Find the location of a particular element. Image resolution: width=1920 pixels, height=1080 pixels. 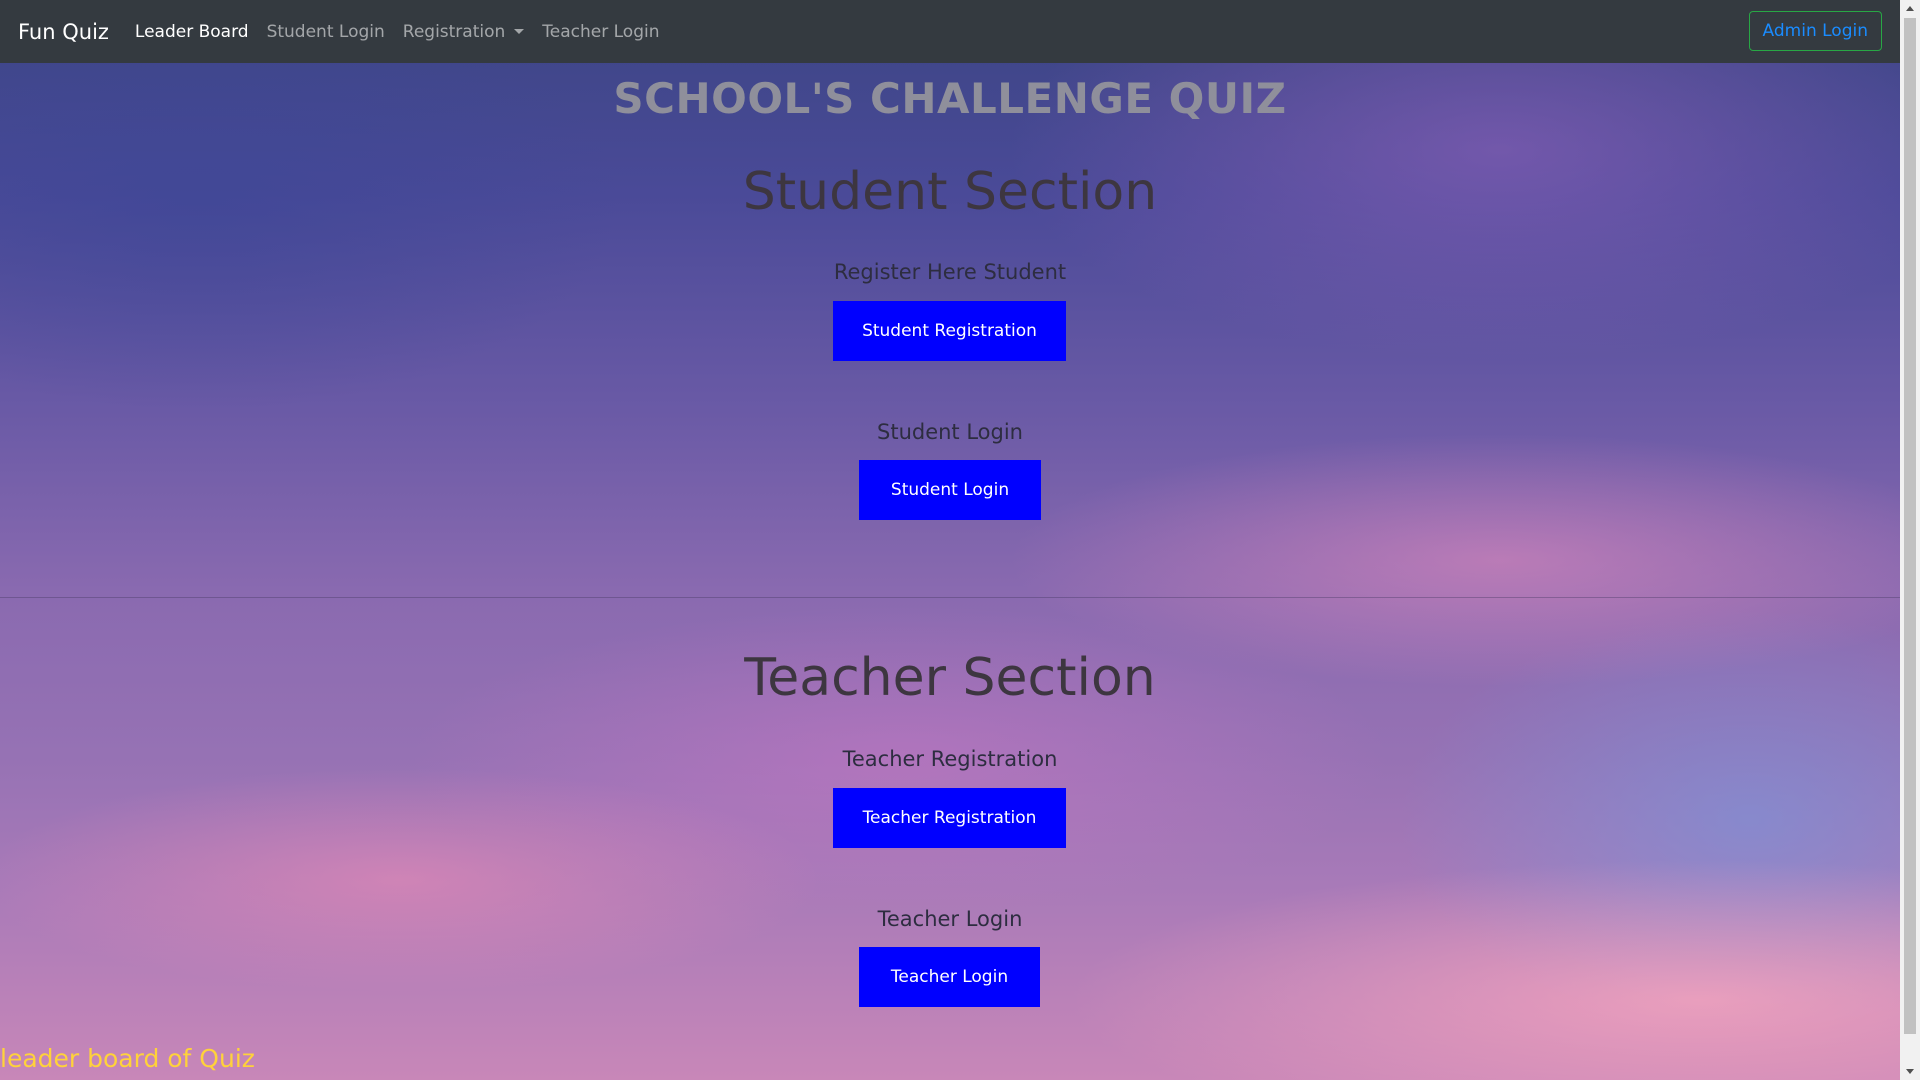

scroll-down-arrow-icon is located at coordinates (1910, 1071).